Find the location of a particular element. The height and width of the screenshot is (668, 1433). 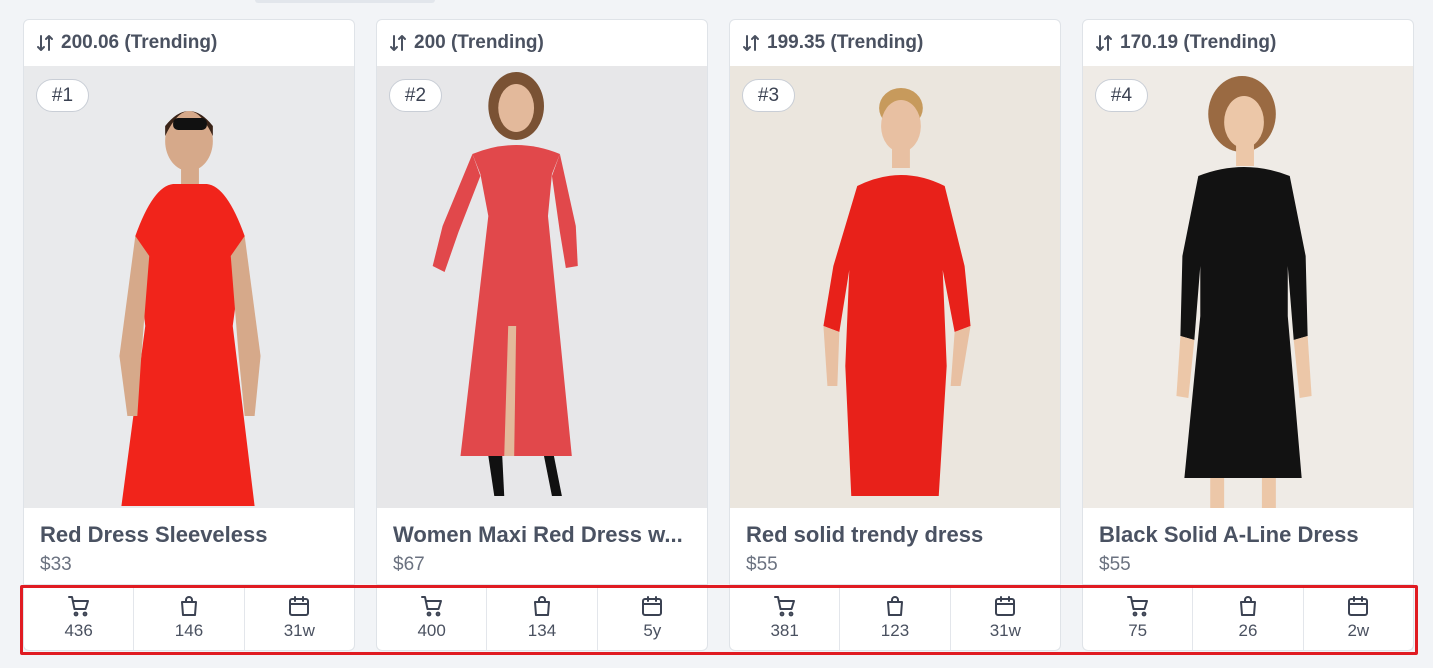

trending-score: 170.19 (Trending) is located at coordinates (1248, 43).